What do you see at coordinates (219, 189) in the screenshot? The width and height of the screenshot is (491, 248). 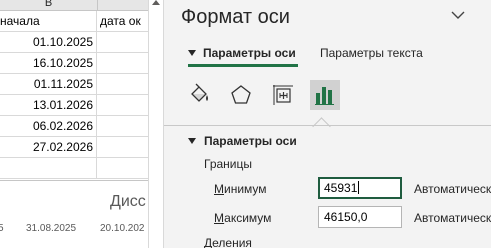 I see `minimum-label-accelerator: М` at bounding box center [219, 189].